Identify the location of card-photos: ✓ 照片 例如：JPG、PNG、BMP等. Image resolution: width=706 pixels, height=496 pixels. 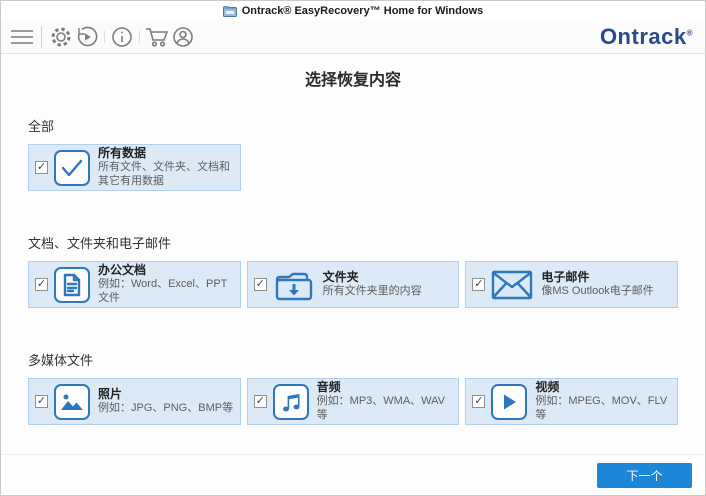
(134, 401).